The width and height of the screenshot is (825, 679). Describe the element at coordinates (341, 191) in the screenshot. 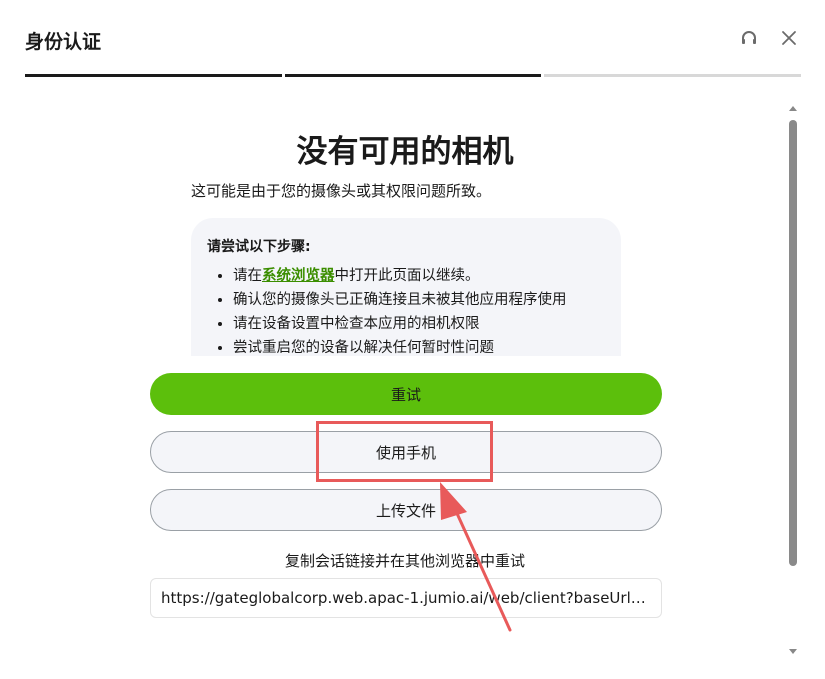

I see `page-subtitle: 这可能是由于您的摄像头或其权限问题所致。` at that location.